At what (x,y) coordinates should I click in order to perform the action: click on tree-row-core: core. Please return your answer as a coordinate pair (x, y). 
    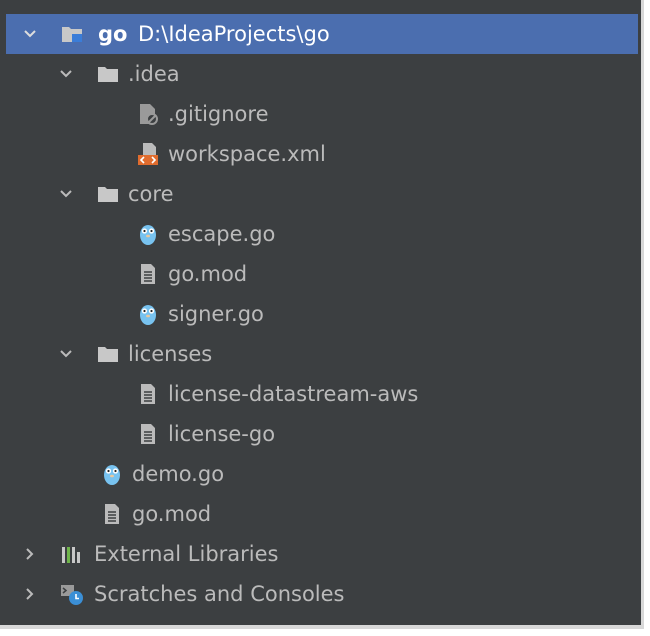
    Looking at the image, I should click on (322, 194).